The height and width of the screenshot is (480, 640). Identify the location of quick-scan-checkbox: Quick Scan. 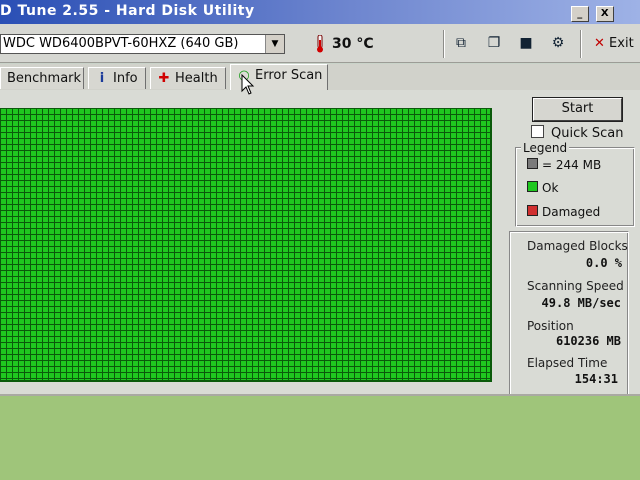
(577, 133).